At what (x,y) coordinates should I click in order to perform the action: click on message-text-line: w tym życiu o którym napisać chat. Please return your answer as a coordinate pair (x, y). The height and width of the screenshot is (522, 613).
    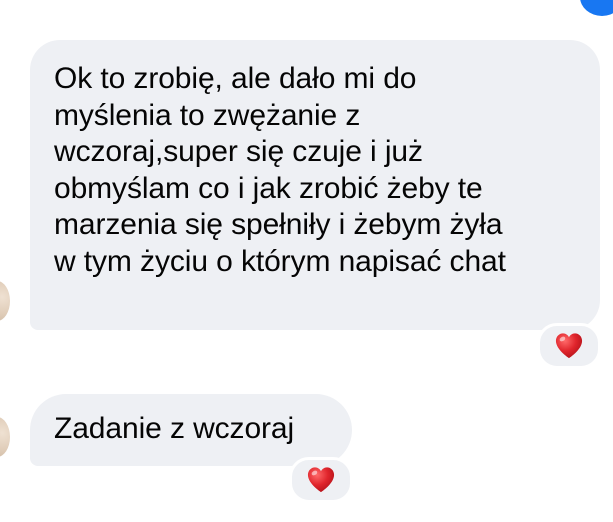
    Looking at the image, I should click on (280, 261).